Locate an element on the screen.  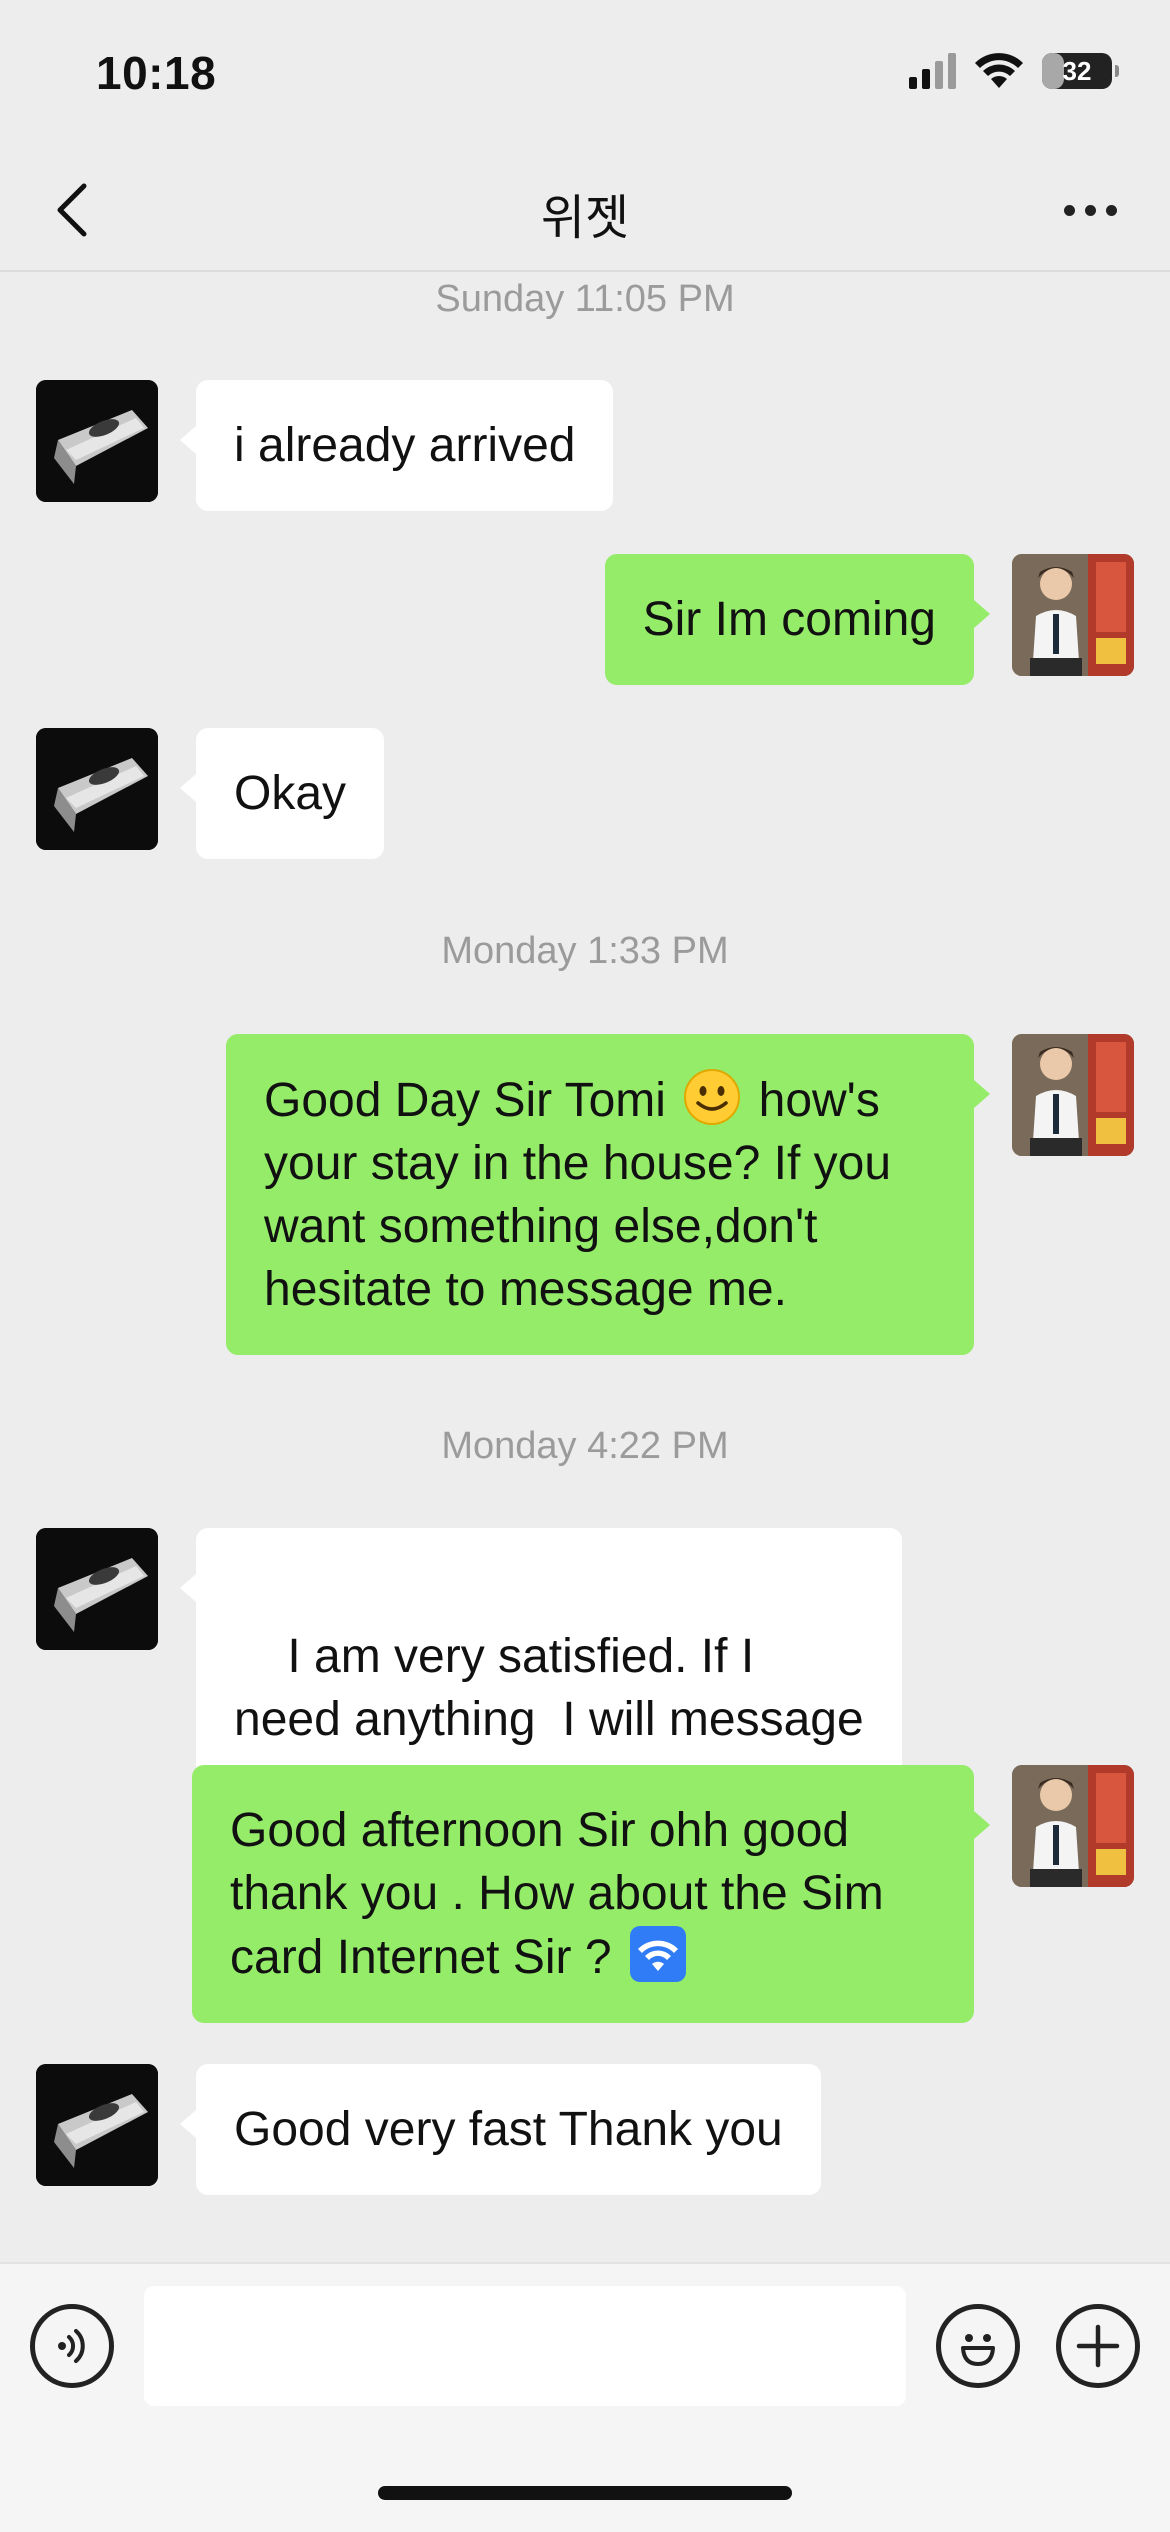
nav-bar: 위젯 is located at coordinates (585, 211).